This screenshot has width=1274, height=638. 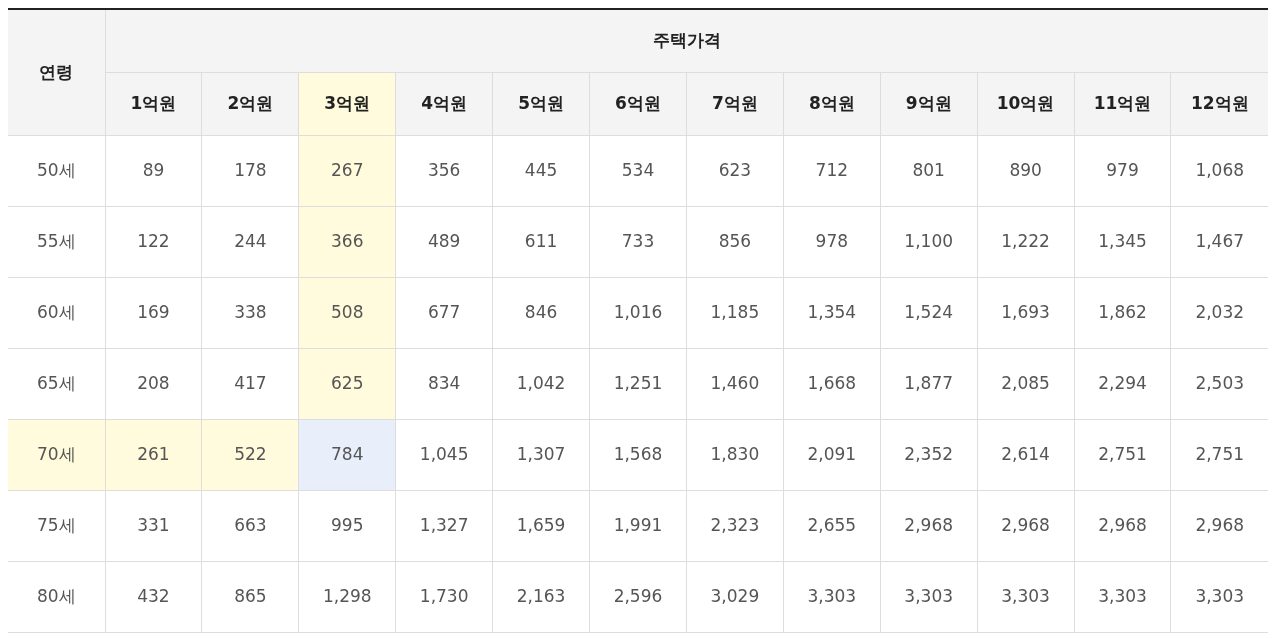 What do you see at coordinates (638, 103) in the screenshot?
I see `column-header: 6억원` at bounding box center [638, 103].